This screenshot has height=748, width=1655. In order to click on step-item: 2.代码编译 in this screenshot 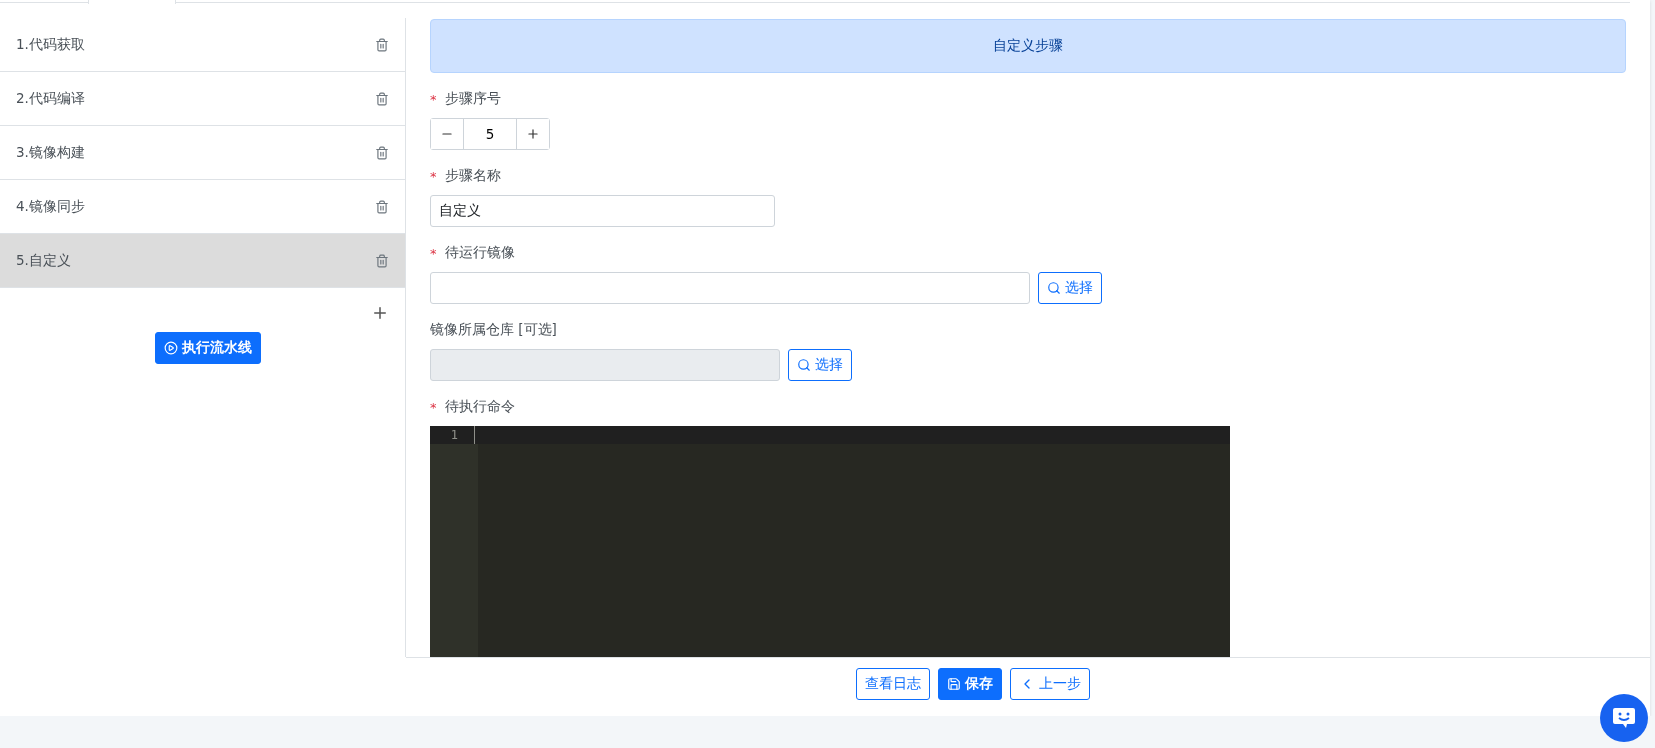, I will do `click(202, 99)`.